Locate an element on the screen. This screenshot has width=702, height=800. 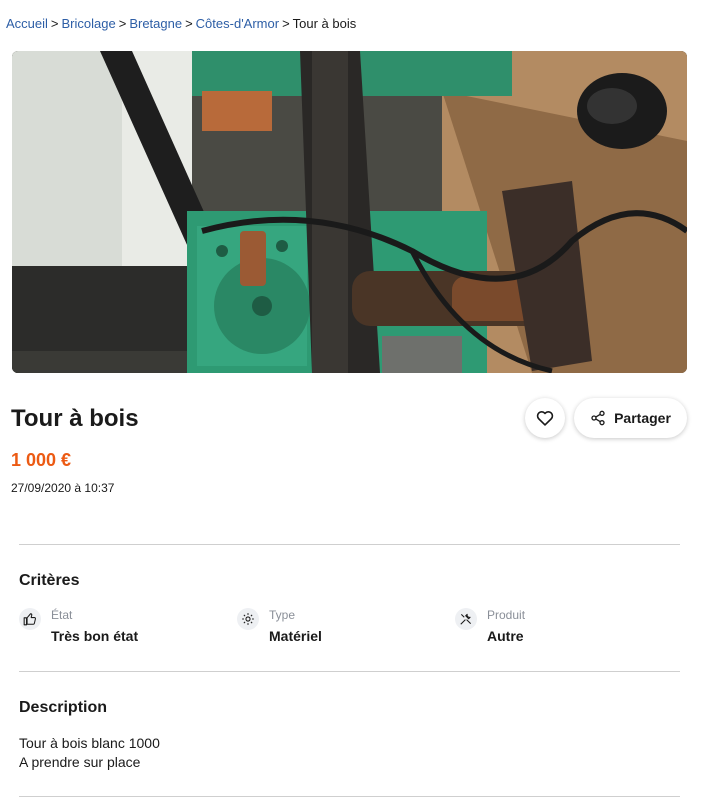
share-button: Partager is located at coordinates (630, 418).